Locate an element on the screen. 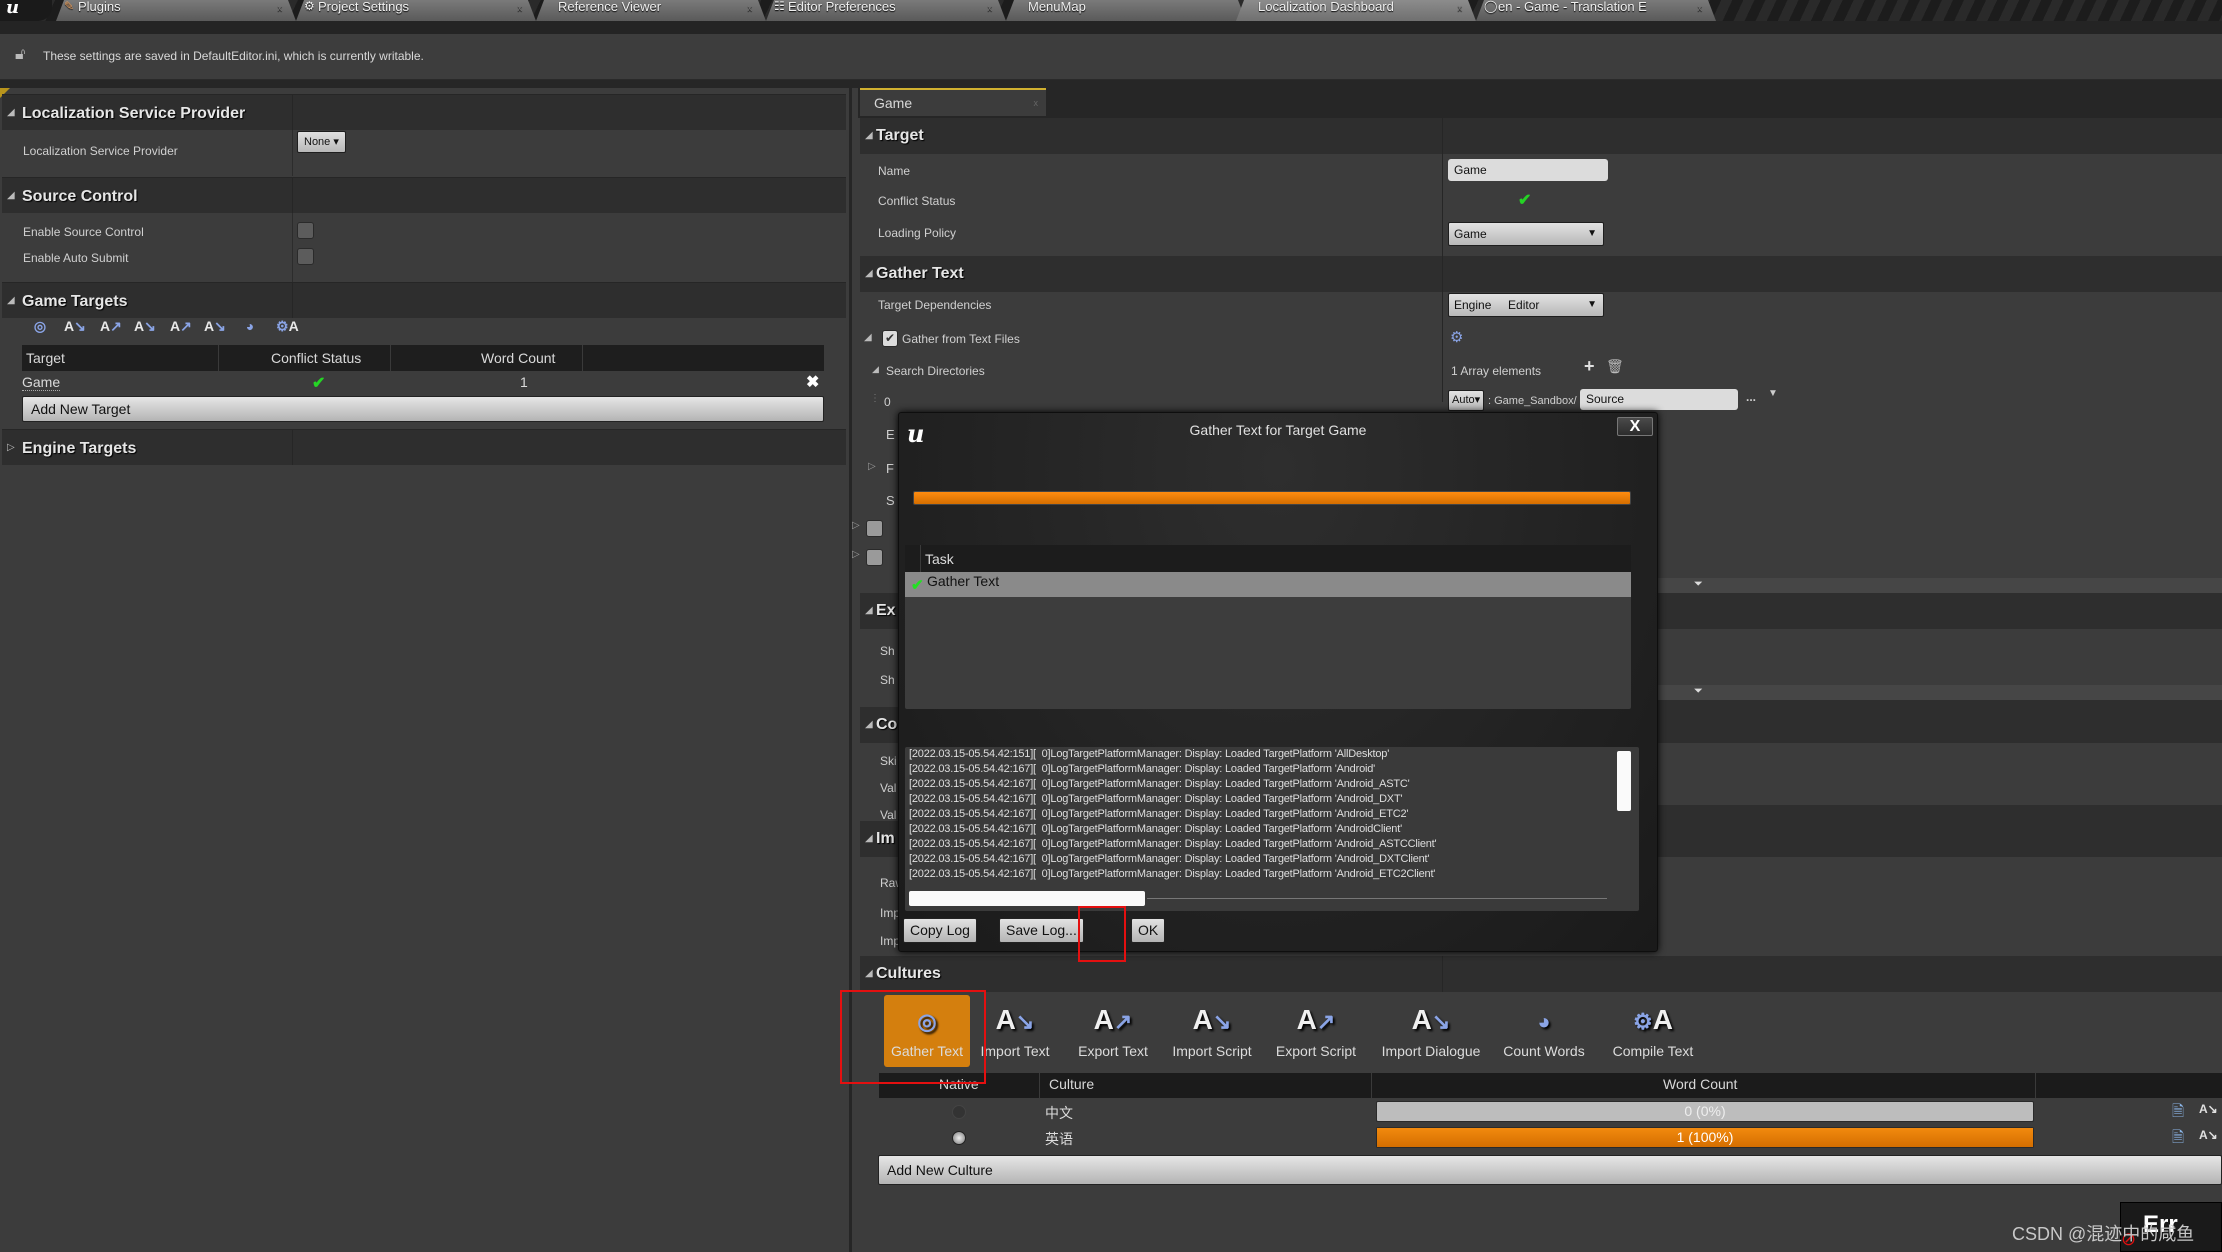 This screenshot has width=2222, height=1252. unreal-logo-icon: u is located at coordinates (26, 10).